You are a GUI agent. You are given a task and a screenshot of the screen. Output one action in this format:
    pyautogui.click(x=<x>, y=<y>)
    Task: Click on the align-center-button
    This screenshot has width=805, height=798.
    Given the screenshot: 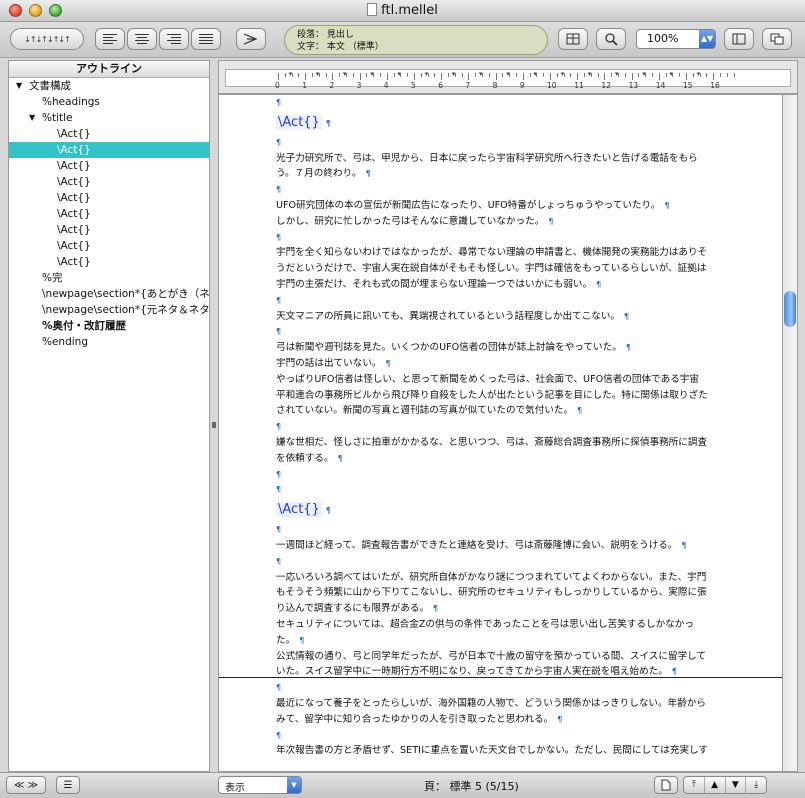 What is the action you would take?
    pyautogui.click(x=142, y=39)
    